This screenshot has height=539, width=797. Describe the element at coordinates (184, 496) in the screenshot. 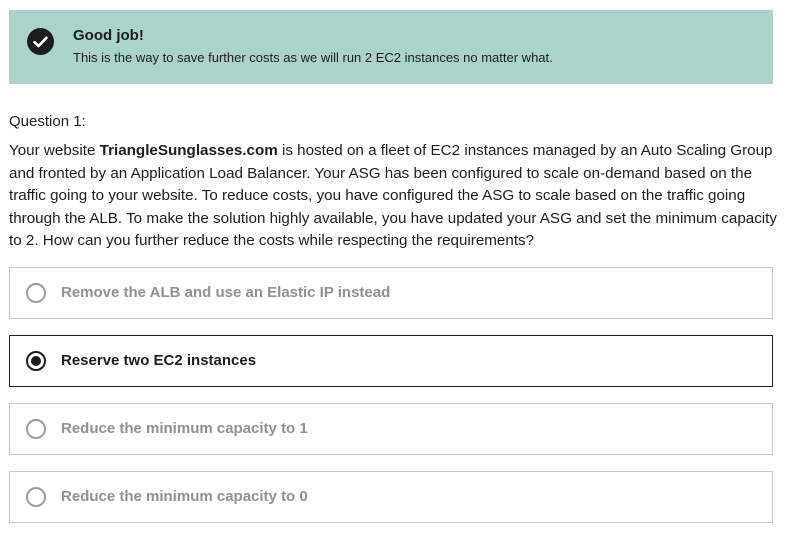

I see `answer-option-label: Reduce the minimum capacity to 0` at that location.